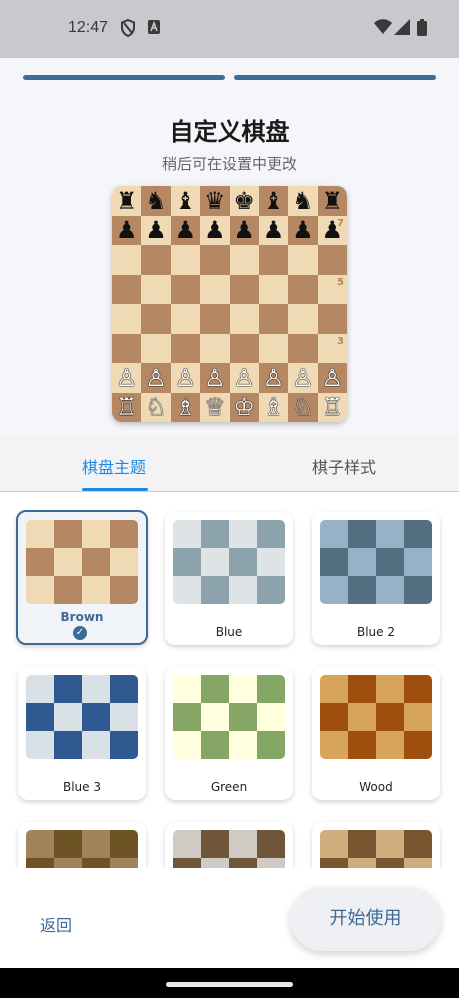  Describe the element at coordinates (365, 919) in the screenshot. I see `start-button: 开始使用` at that location.